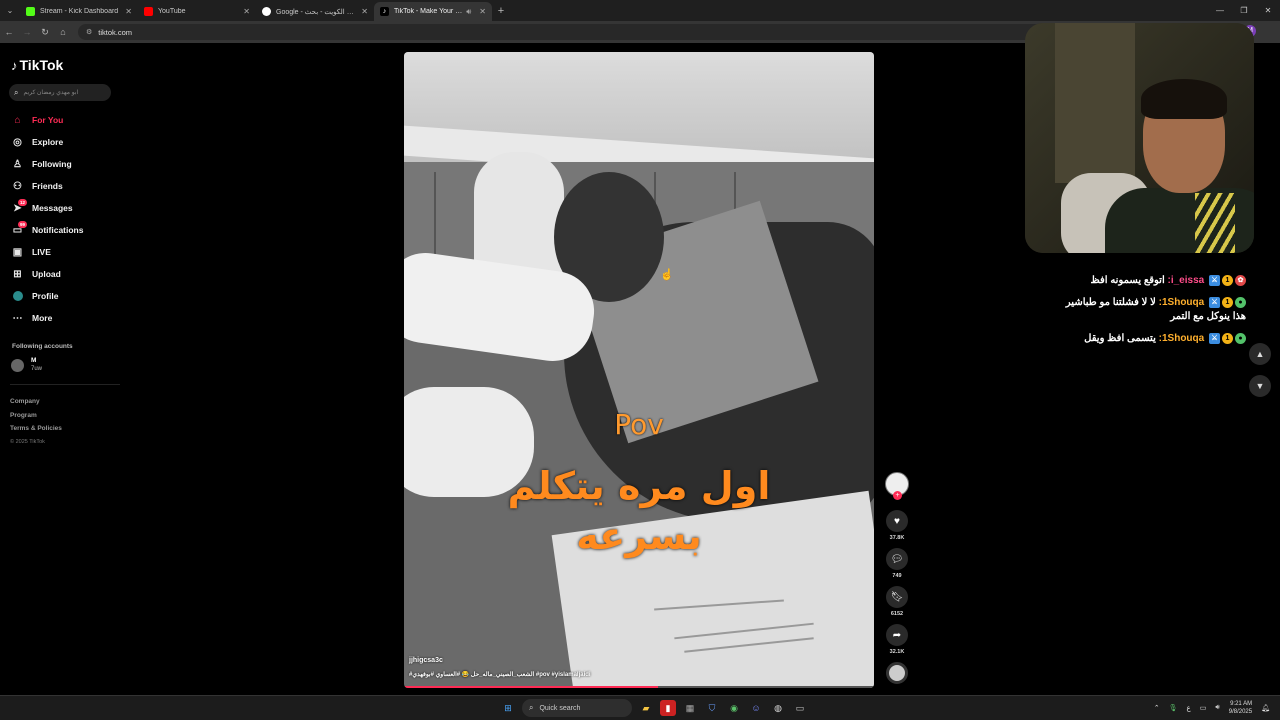 This screenshot has width=1280, height=720. I want to click on sidebar-item-following: ♙ Following, so click(66, 164).